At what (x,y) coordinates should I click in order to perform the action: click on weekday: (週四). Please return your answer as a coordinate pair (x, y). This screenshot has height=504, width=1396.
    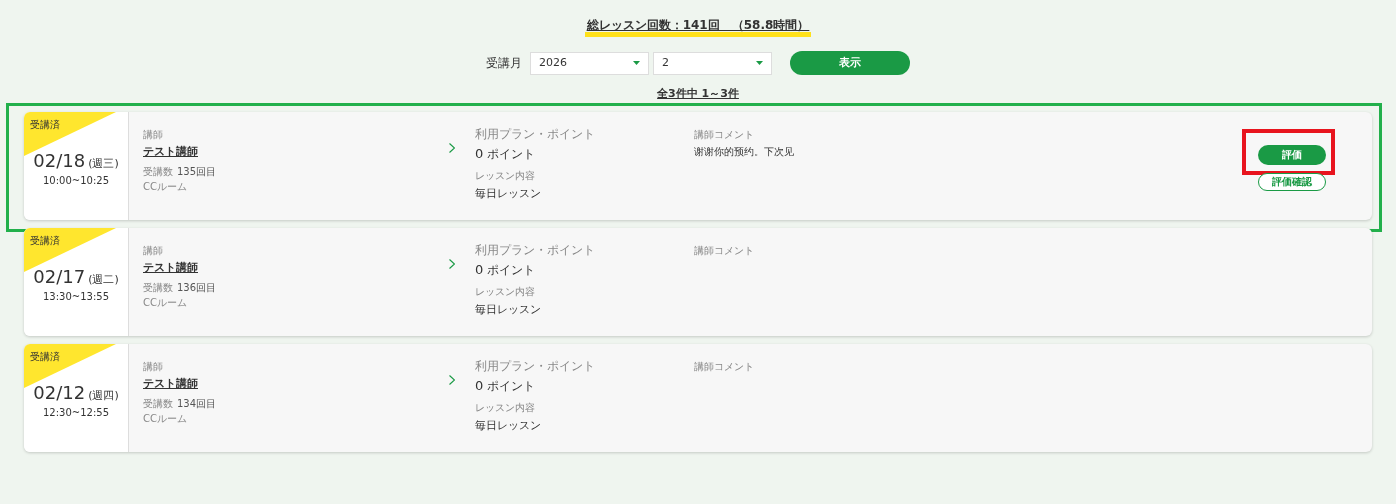
    Looking at the image, I should click on (103, 396).